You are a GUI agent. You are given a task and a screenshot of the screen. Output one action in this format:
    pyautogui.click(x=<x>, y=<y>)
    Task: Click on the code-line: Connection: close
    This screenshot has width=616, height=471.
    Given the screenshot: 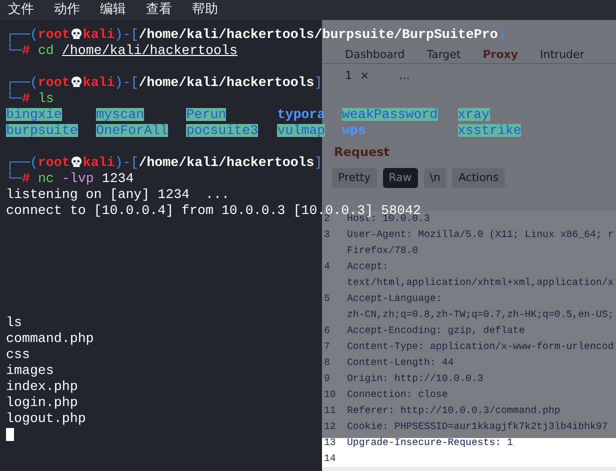 What is the action you would take?
    pyautogui.click(x=397, y=395)
    